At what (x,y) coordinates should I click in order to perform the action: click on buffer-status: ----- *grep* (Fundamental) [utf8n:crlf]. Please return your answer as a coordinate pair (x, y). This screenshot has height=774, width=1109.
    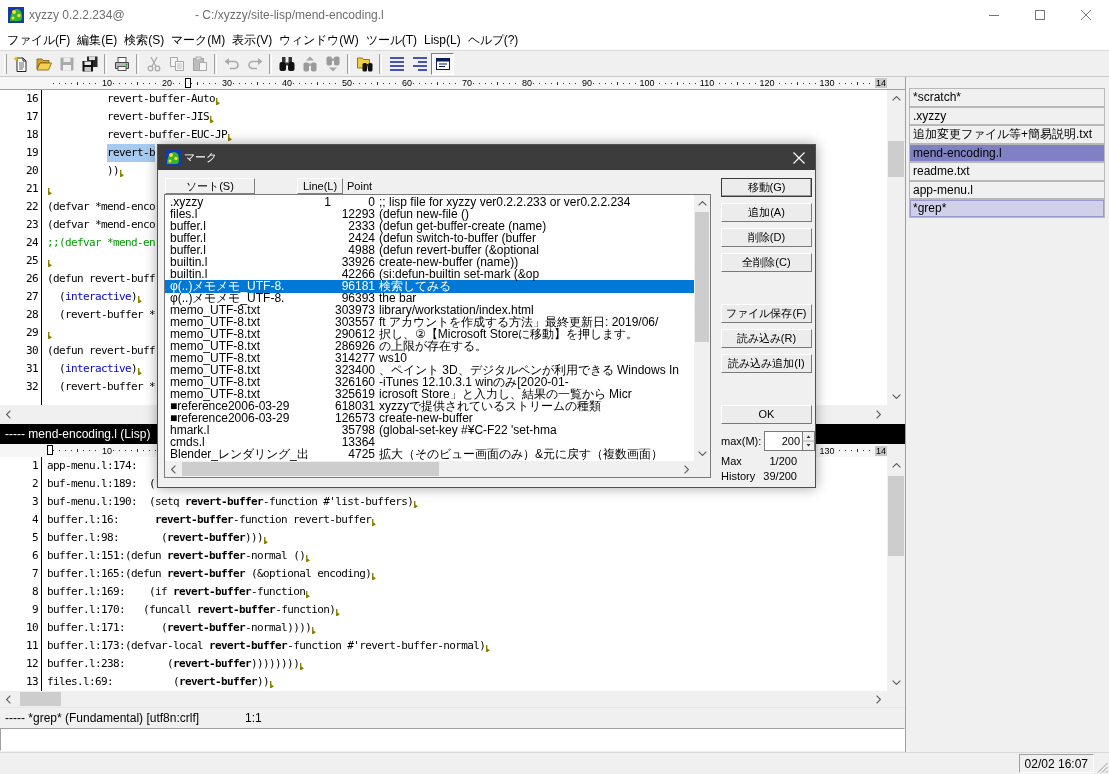
    Looking at the image, I should click on (102, 718).